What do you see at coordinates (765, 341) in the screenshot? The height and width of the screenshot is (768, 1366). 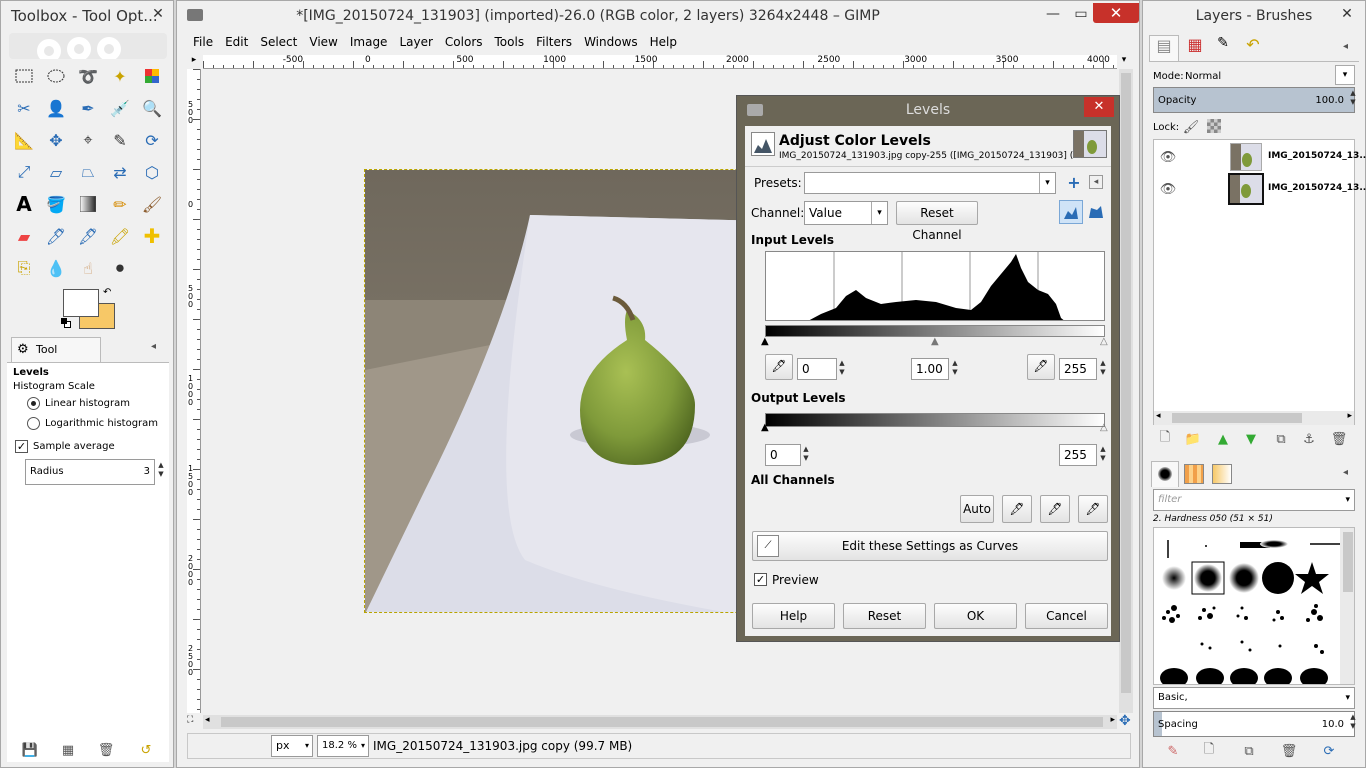 I see `input-low-handle: ▲` at bounding box center [765, 341].